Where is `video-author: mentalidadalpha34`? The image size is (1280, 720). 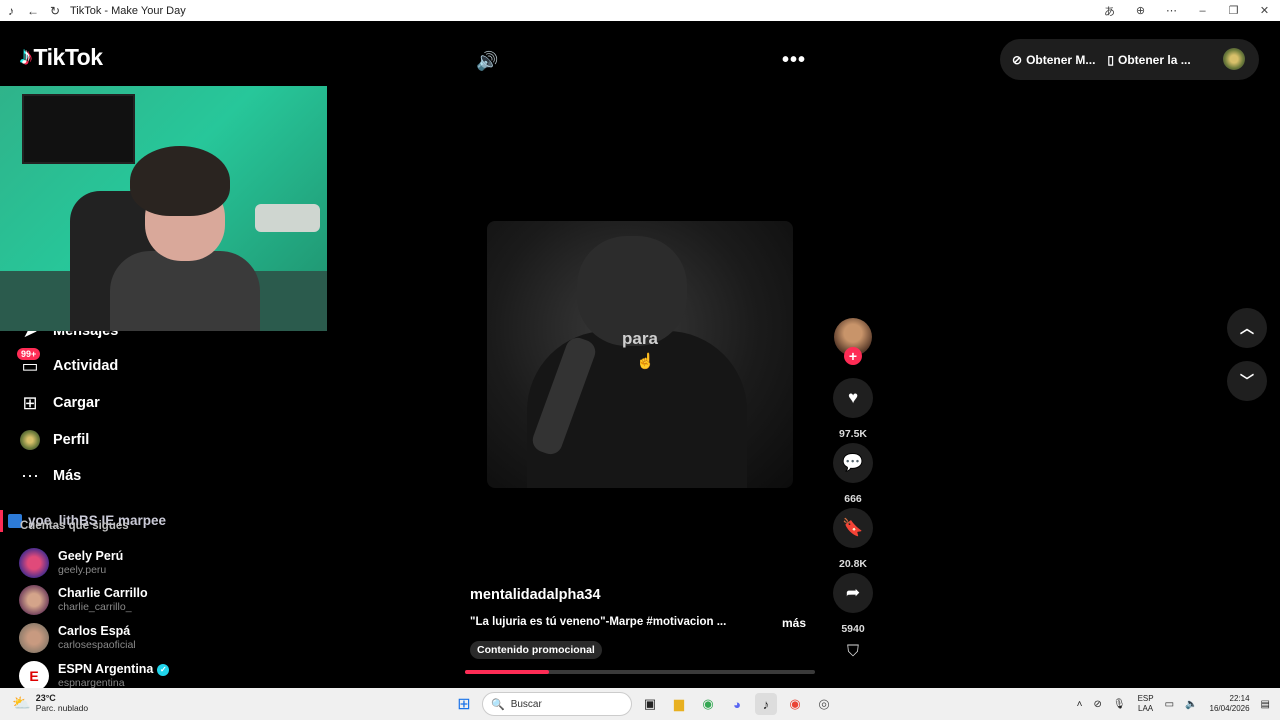 video-author: mentalidadalpha34 is located at coordinates (535, 595).